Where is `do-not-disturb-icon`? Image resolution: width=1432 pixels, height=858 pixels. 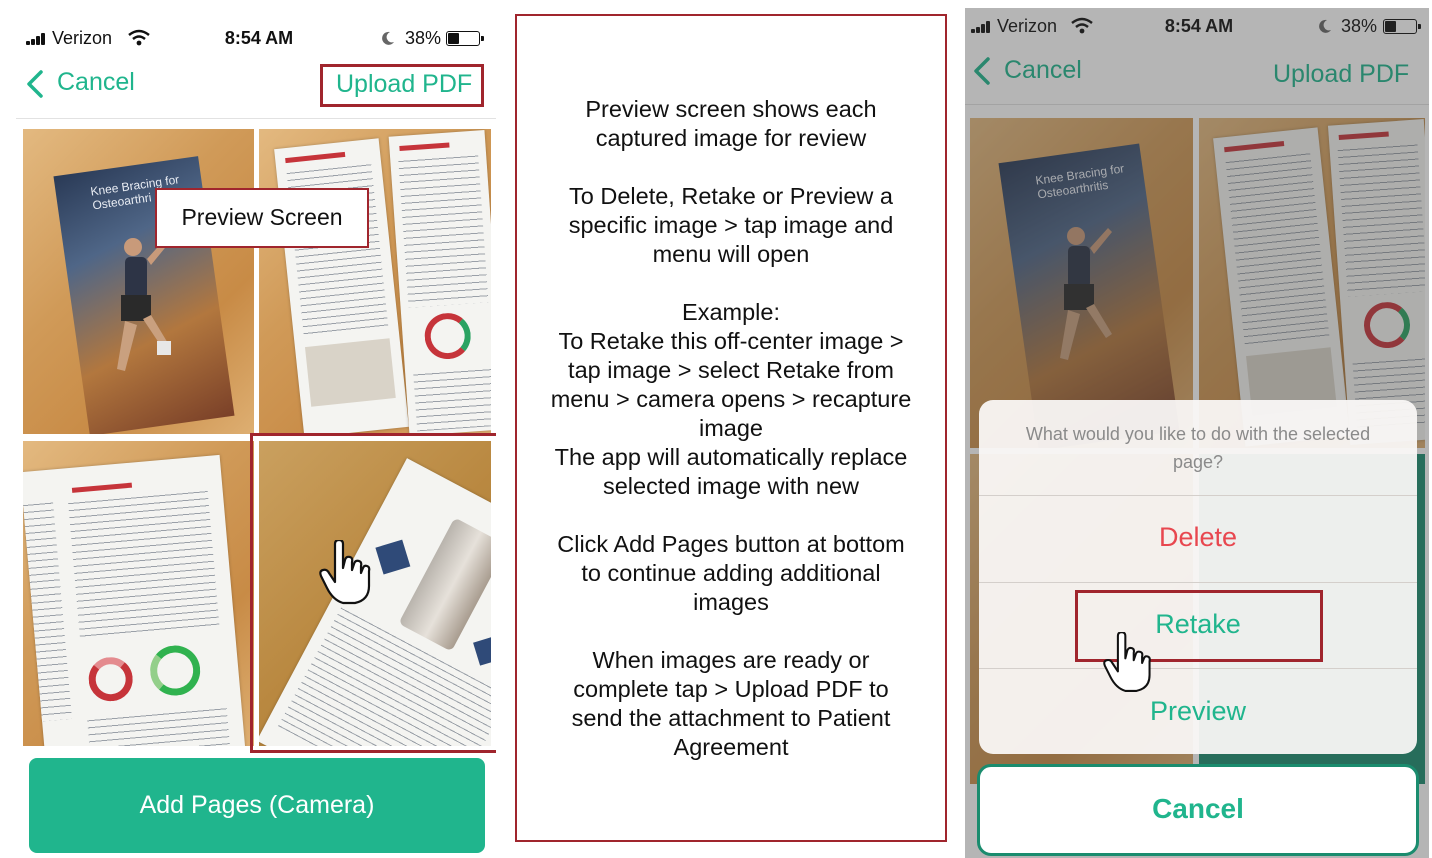 do-not-disturb-icon is located at coordinates (388, 38).